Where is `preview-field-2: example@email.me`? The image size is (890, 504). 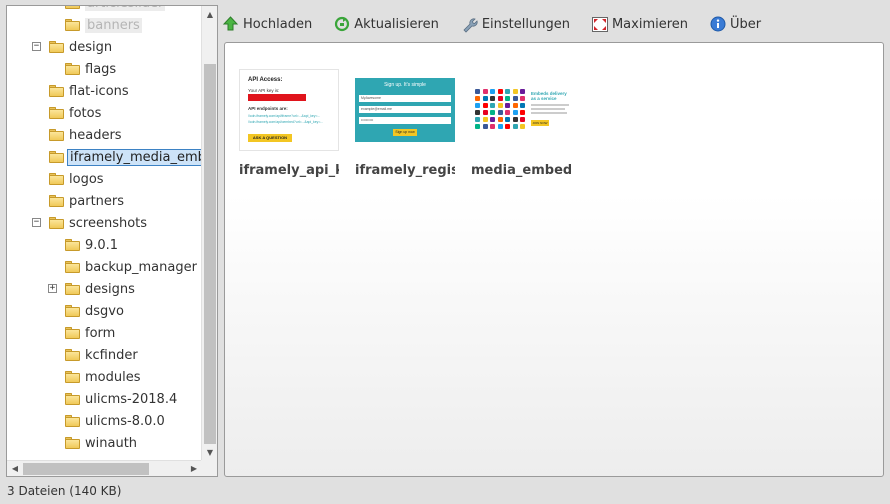 preview-field-2: example@email.me is located at coordinates (405, 109).